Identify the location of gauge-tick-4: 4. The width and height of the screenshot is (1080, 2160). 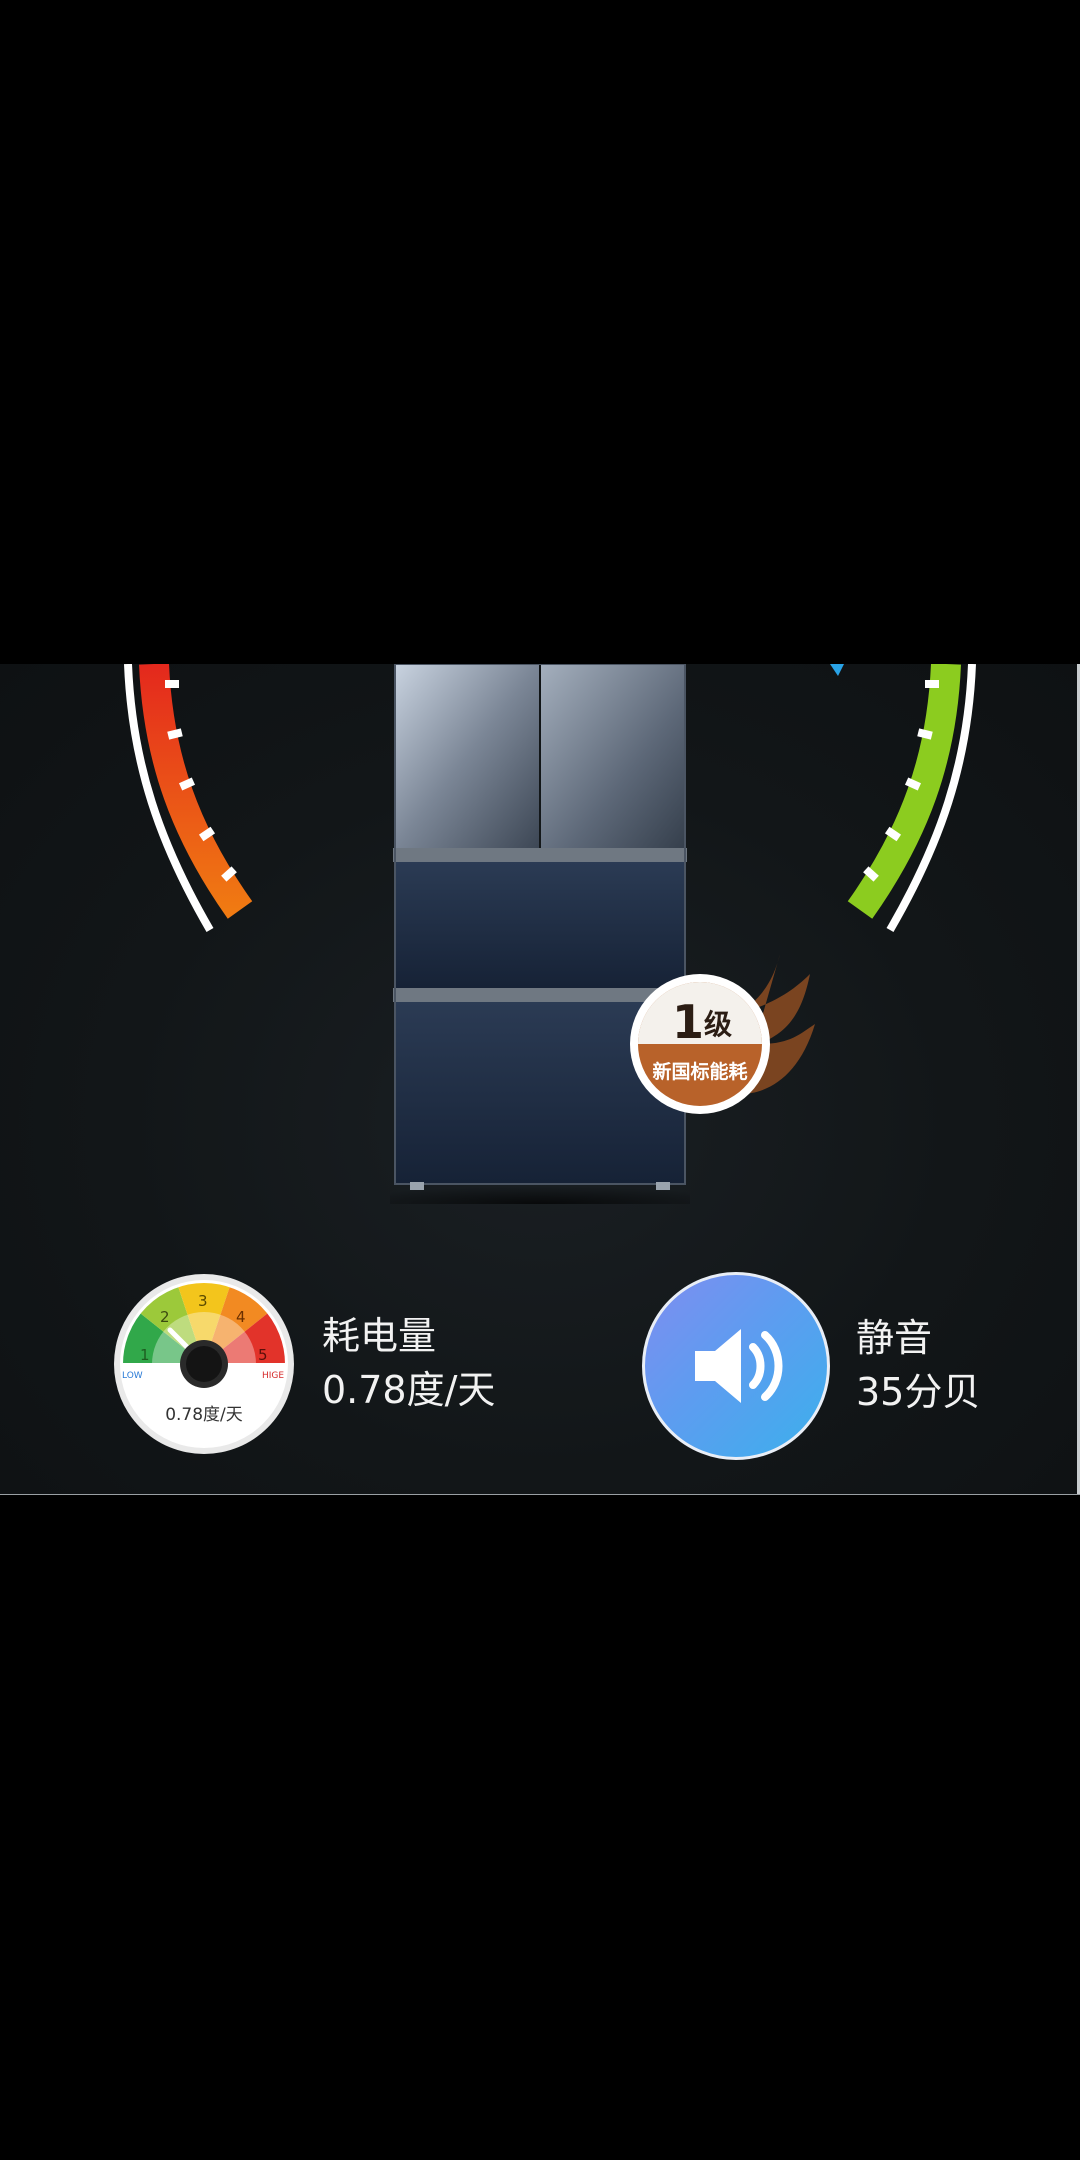
(241, 1317).